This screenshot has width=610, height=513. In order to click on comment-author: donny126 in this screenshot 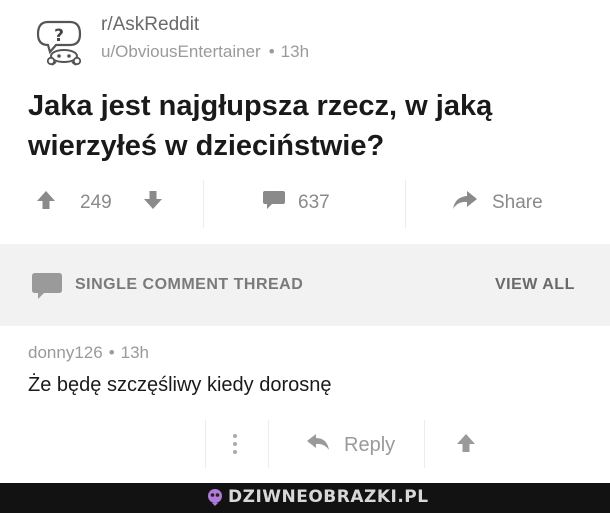, I will do `click(65, 352)`.